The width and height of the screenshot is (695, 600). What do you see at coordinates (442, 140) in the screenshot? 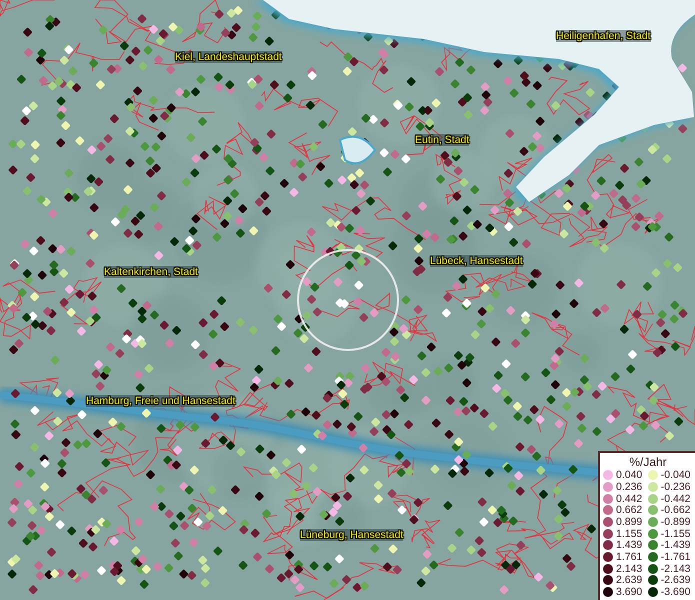
I see `place-label: Eutin, Stadt` at bounding box center [442, 140].